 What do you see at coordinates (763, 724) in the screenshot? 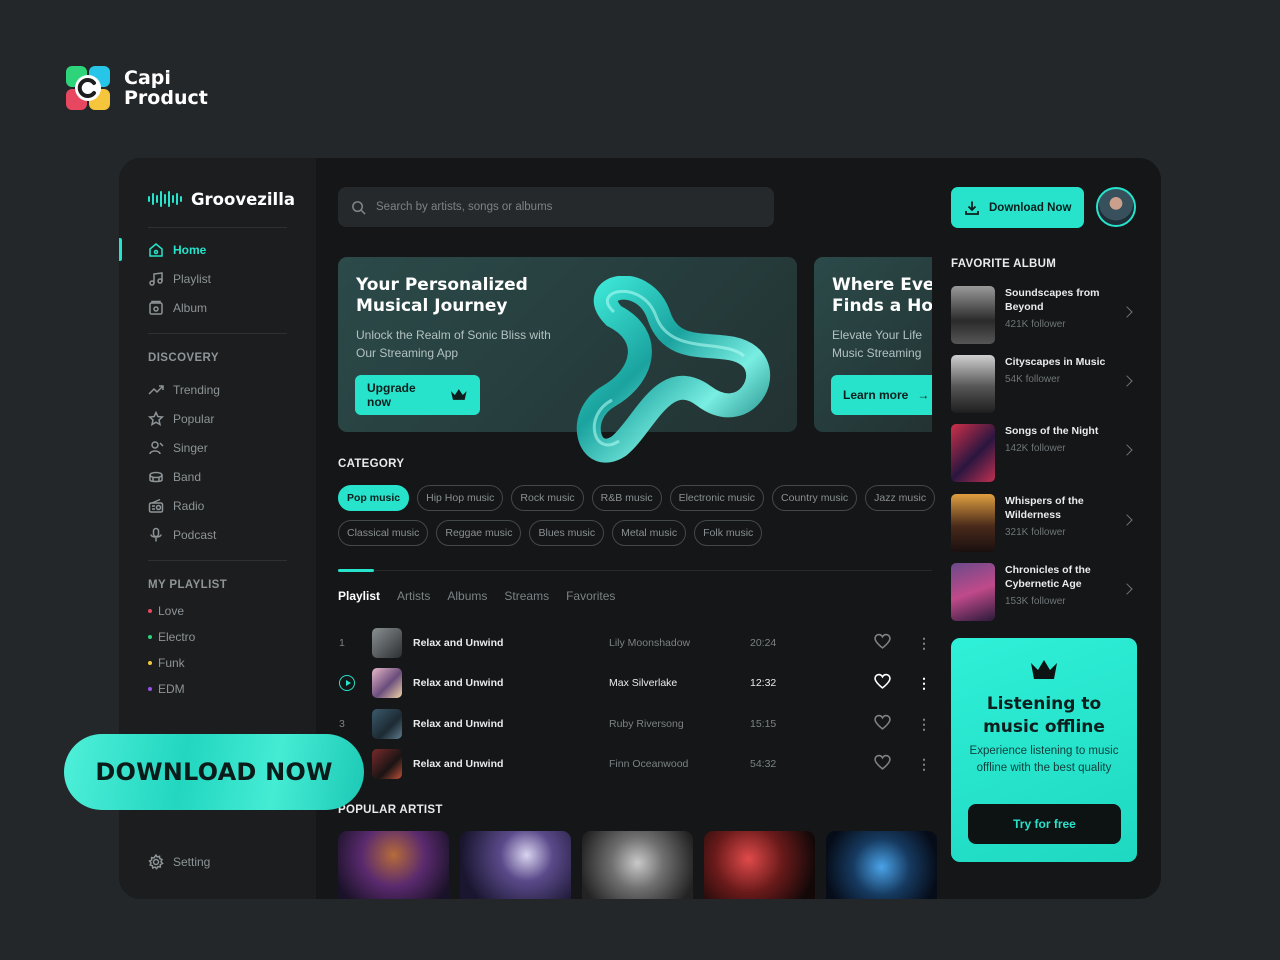
I see `track-duration: 15:15` at bounding box center [763, 724].